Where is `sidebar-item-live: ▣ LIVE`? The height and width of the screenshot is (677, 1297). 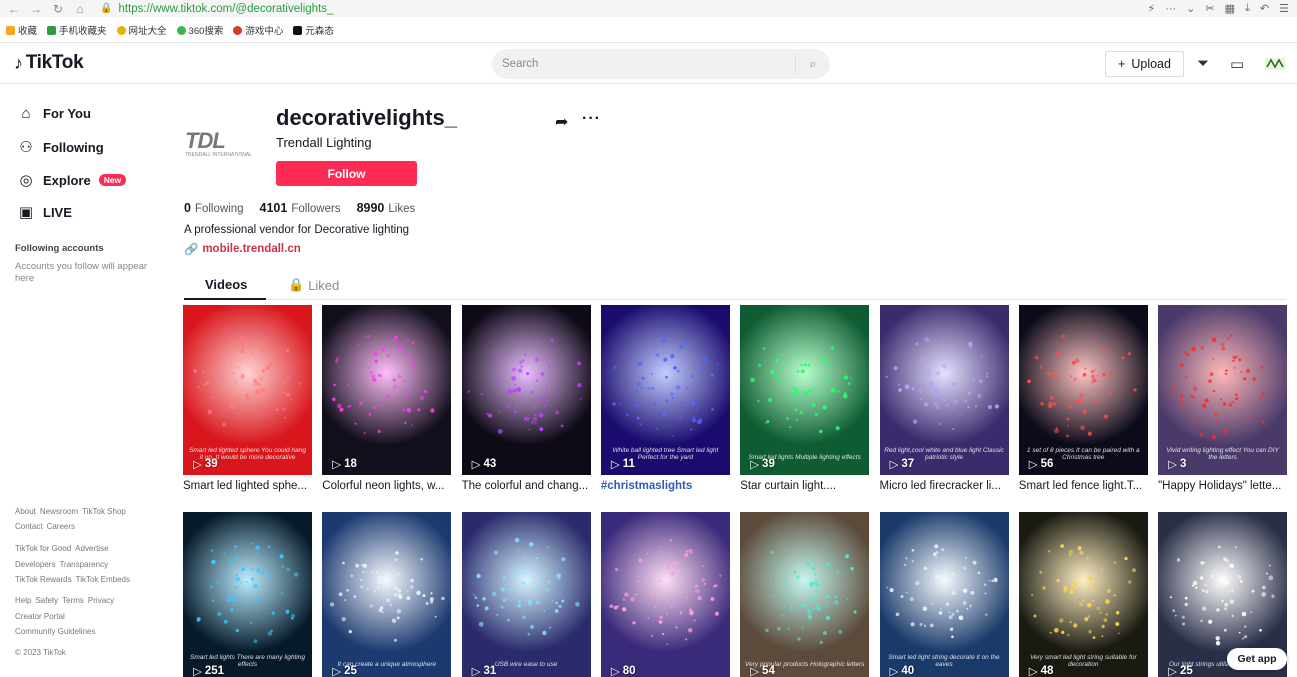
sidebar-item-live: ▣ LIVE is located at coordinates (44, 212).